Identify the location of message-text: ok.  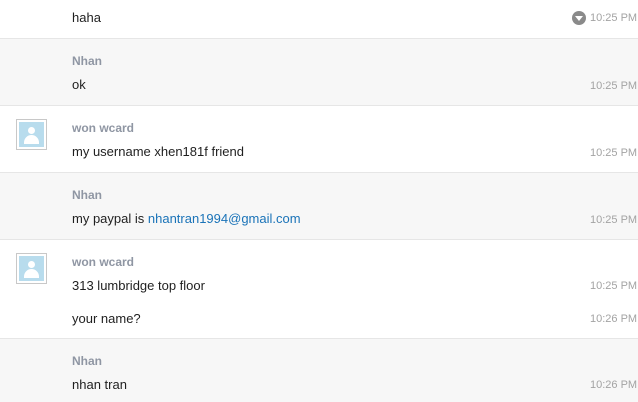
(79, 84).